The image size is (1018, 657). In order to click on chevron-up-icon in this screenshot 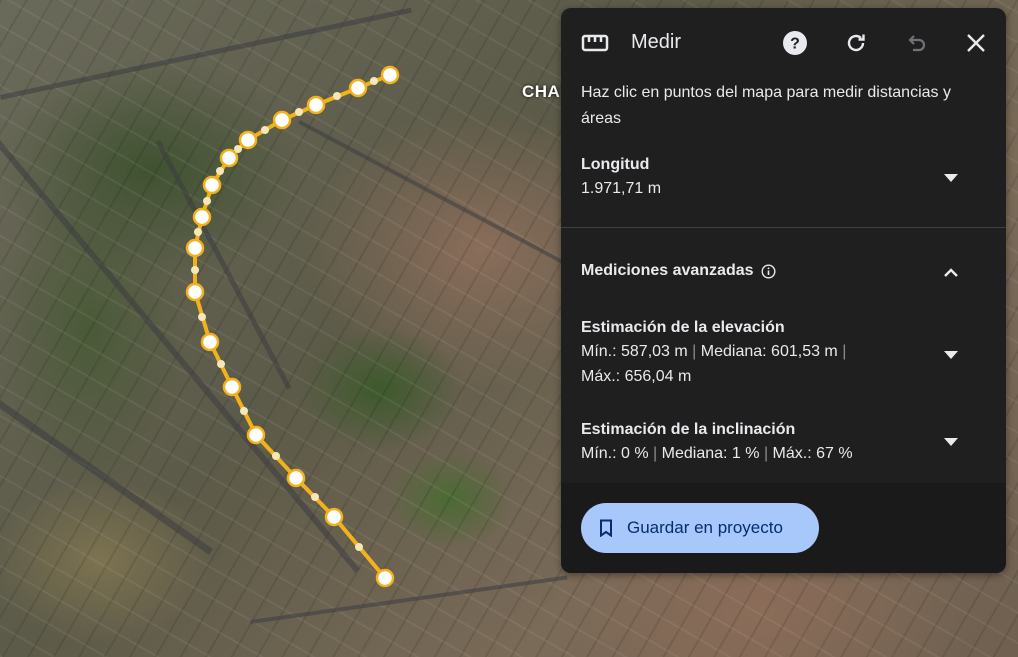, I will do `click(951, 272)`.